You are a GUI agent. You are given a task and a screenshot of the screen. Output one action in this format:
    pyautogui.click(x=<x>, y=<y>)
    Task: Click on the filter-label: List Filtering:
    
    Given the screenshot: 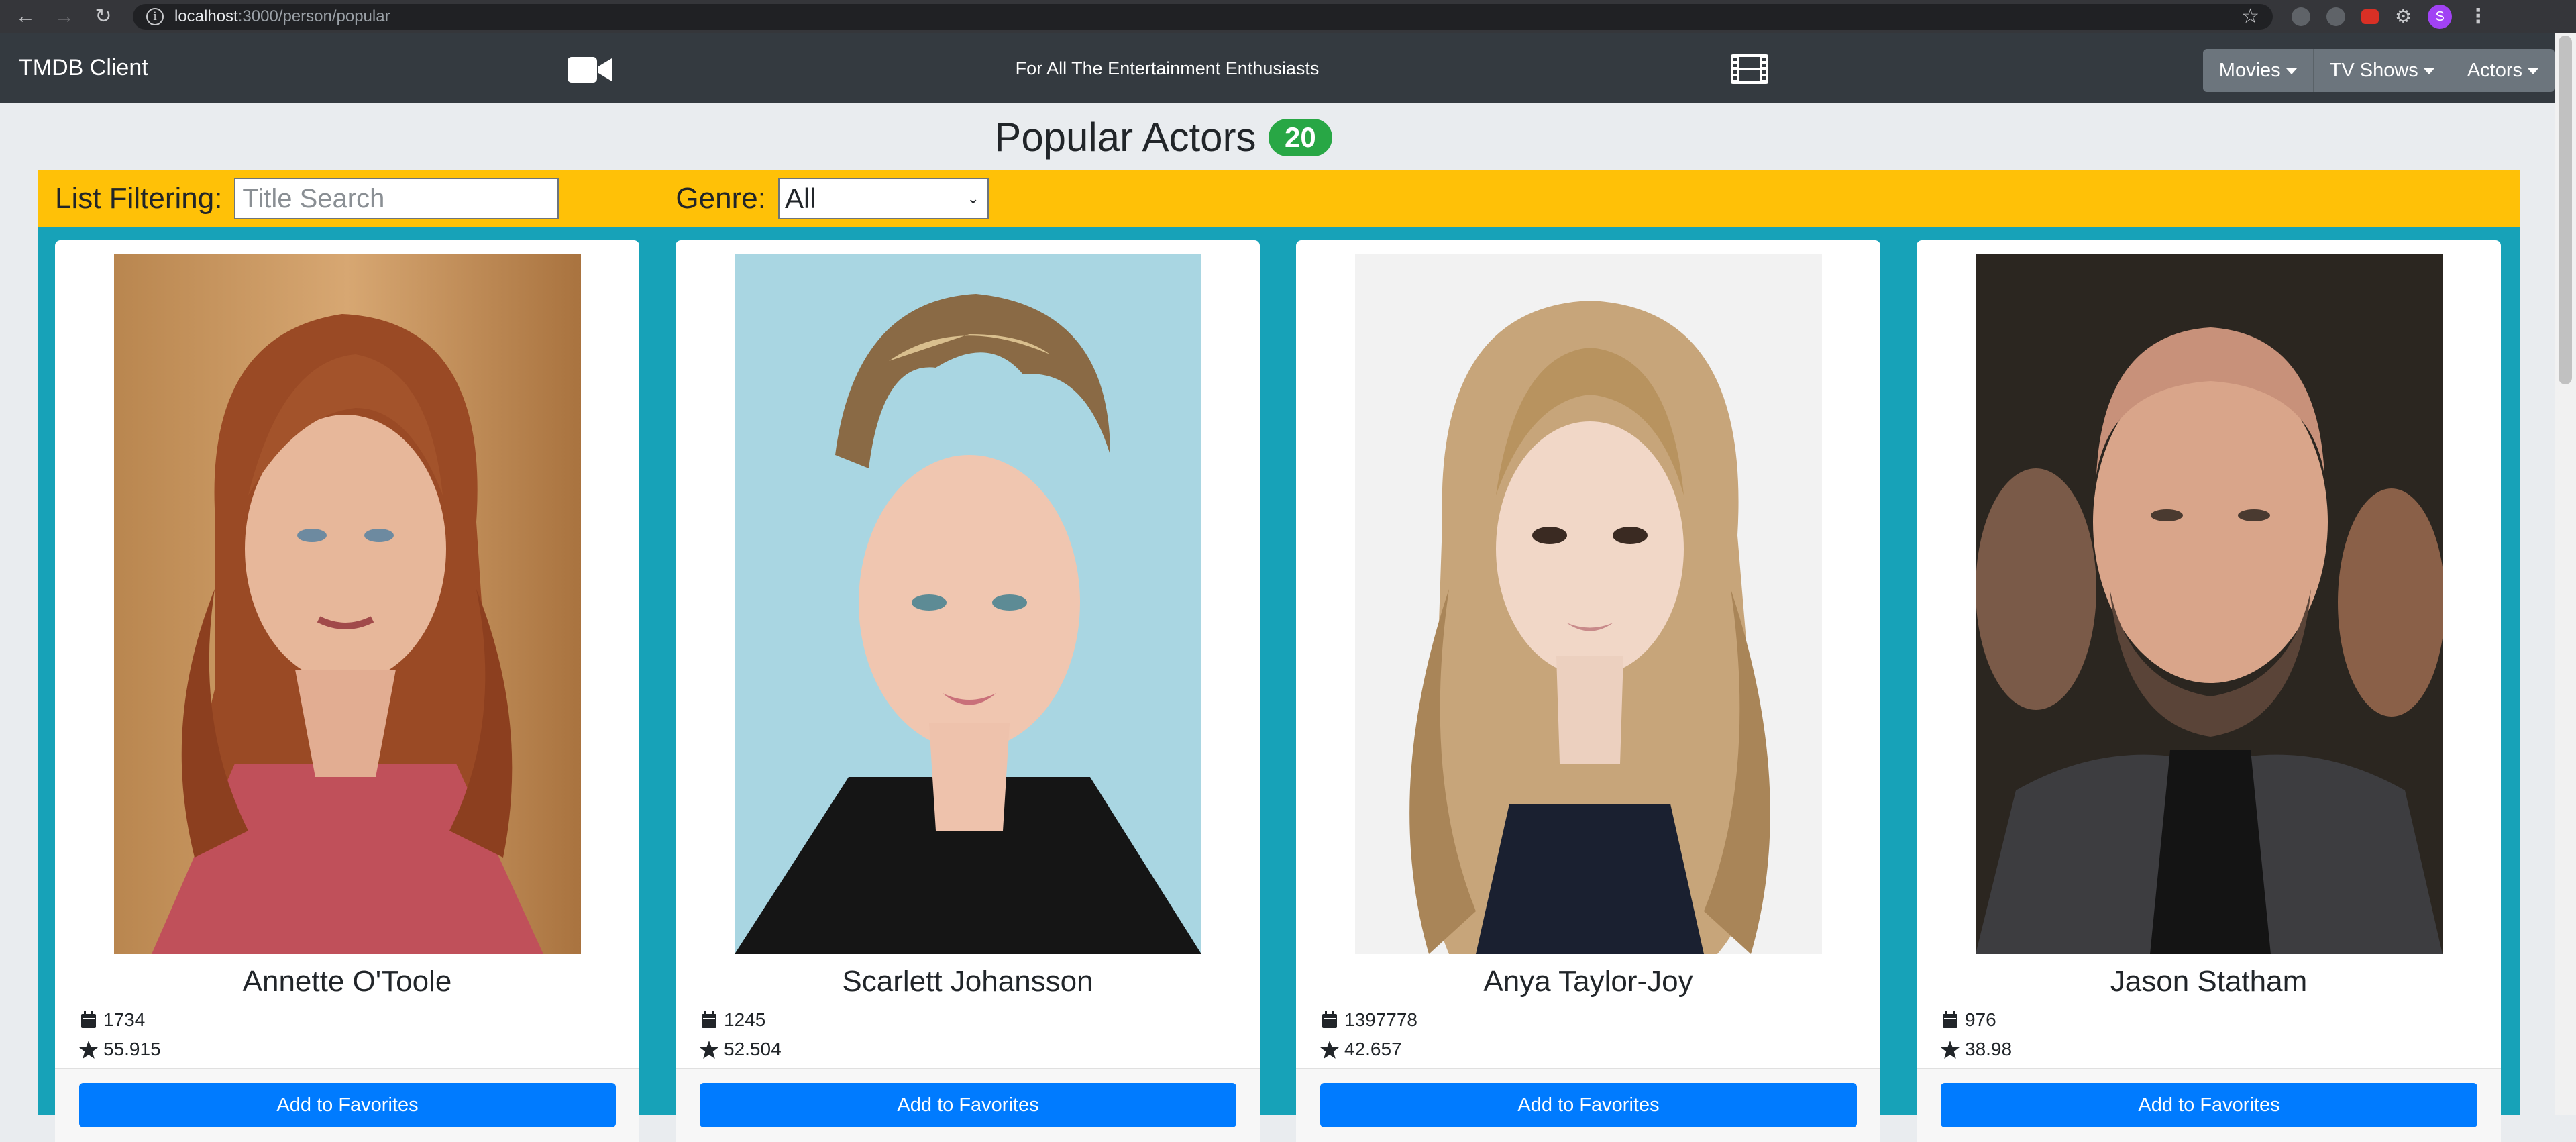 What is the action you would take?
    pyautogui.click(x=139, y=199)
    